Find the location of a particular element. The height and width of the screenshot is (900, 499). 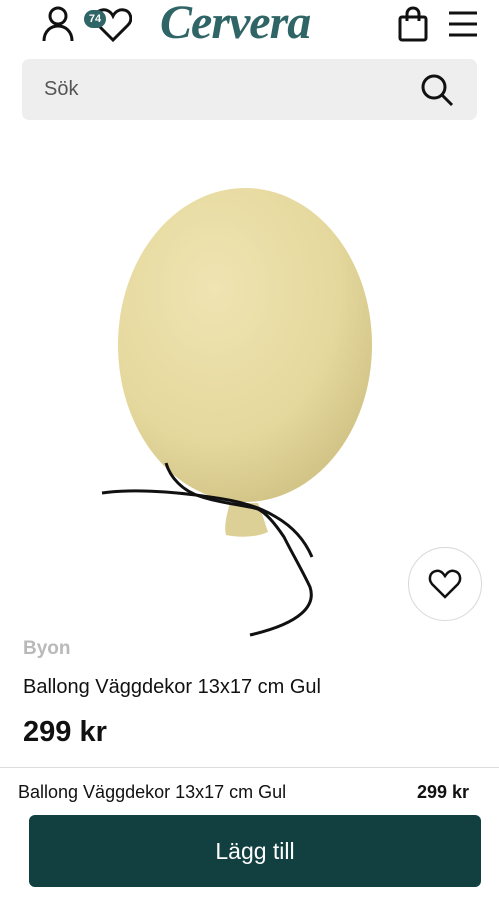

product-brand: Byon is located at coordinates (47, 649).